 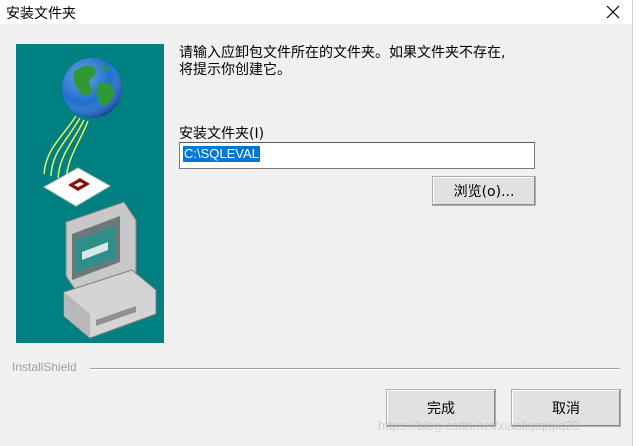 I want to click on install-folder-input: C:\SQLEVAL, so click(x=357, y=155).